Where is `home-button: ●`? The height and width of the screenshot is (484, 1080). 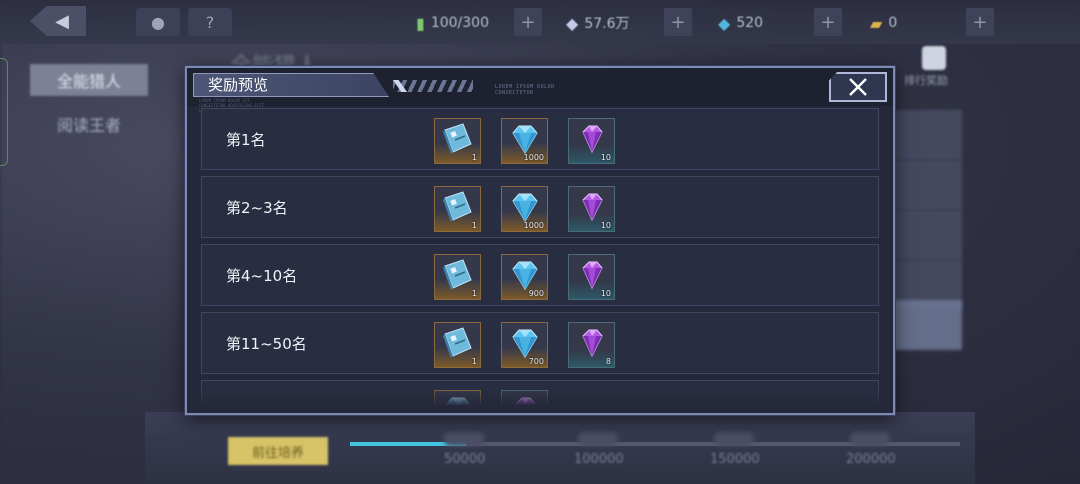
home-button: ● is located at coordinates (158, 22).